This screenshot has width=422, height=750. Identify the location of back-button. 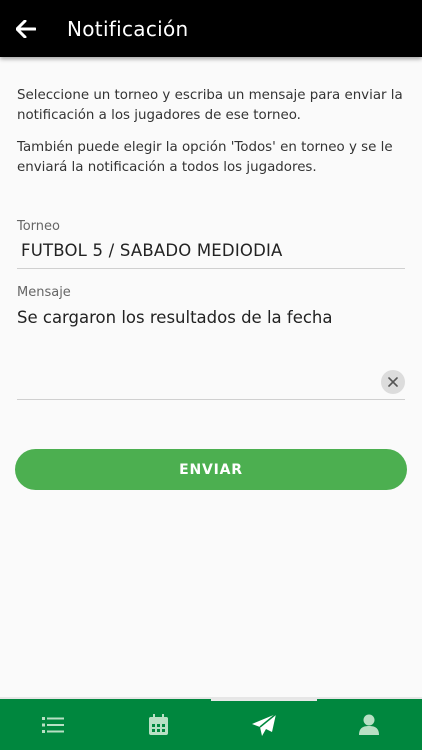
(26, 29).